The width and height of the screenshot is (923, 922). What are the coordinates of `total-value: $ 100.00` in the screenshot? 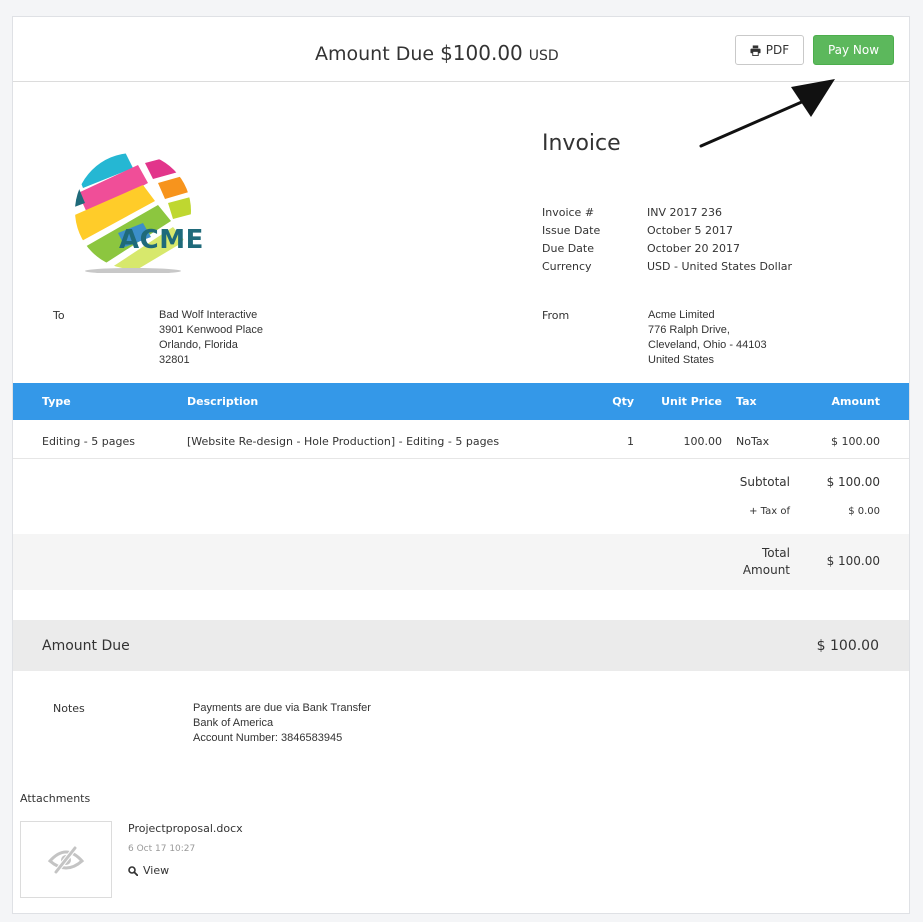 It's located at (853, 561).